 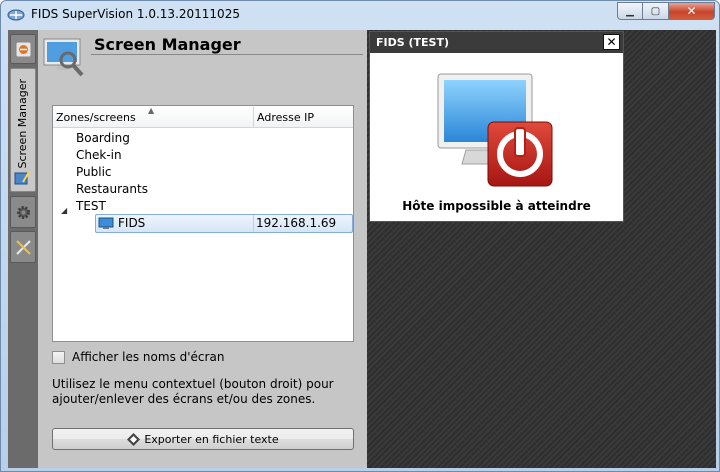 What do you see at coordinates (211, 439) in the screenshot?
I see `export-label: Exporter en fichier texte` at bounding box center [211, 439].